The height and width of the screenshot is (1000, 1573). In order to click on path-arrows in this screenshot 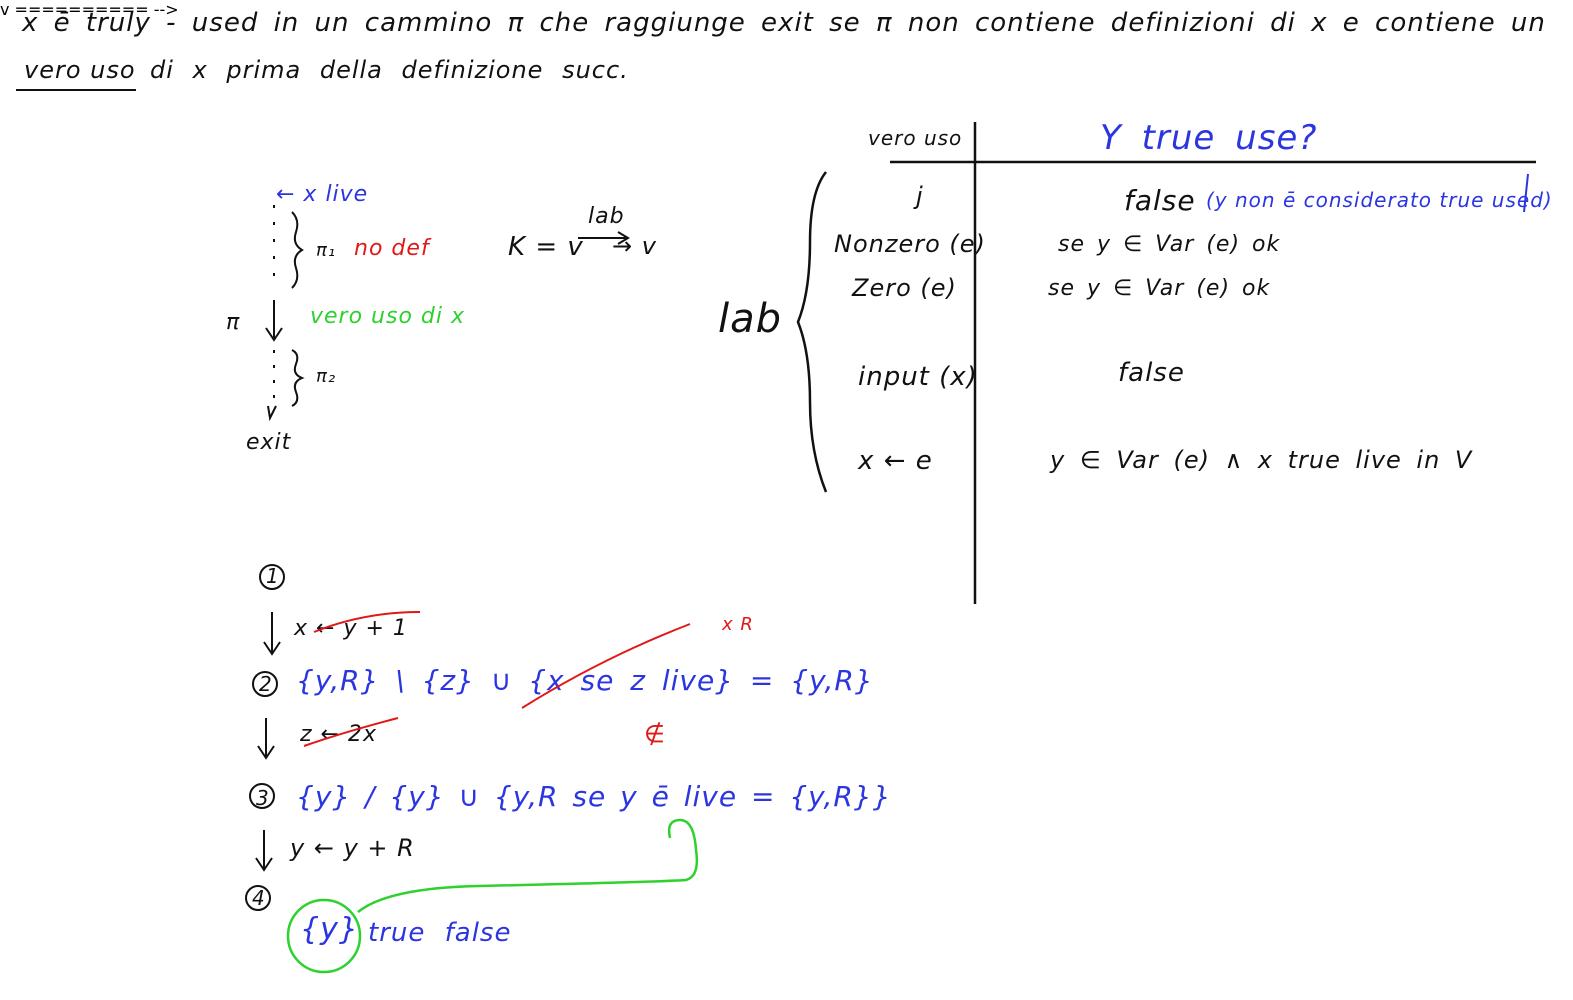, I will do `click(285, 313)`.